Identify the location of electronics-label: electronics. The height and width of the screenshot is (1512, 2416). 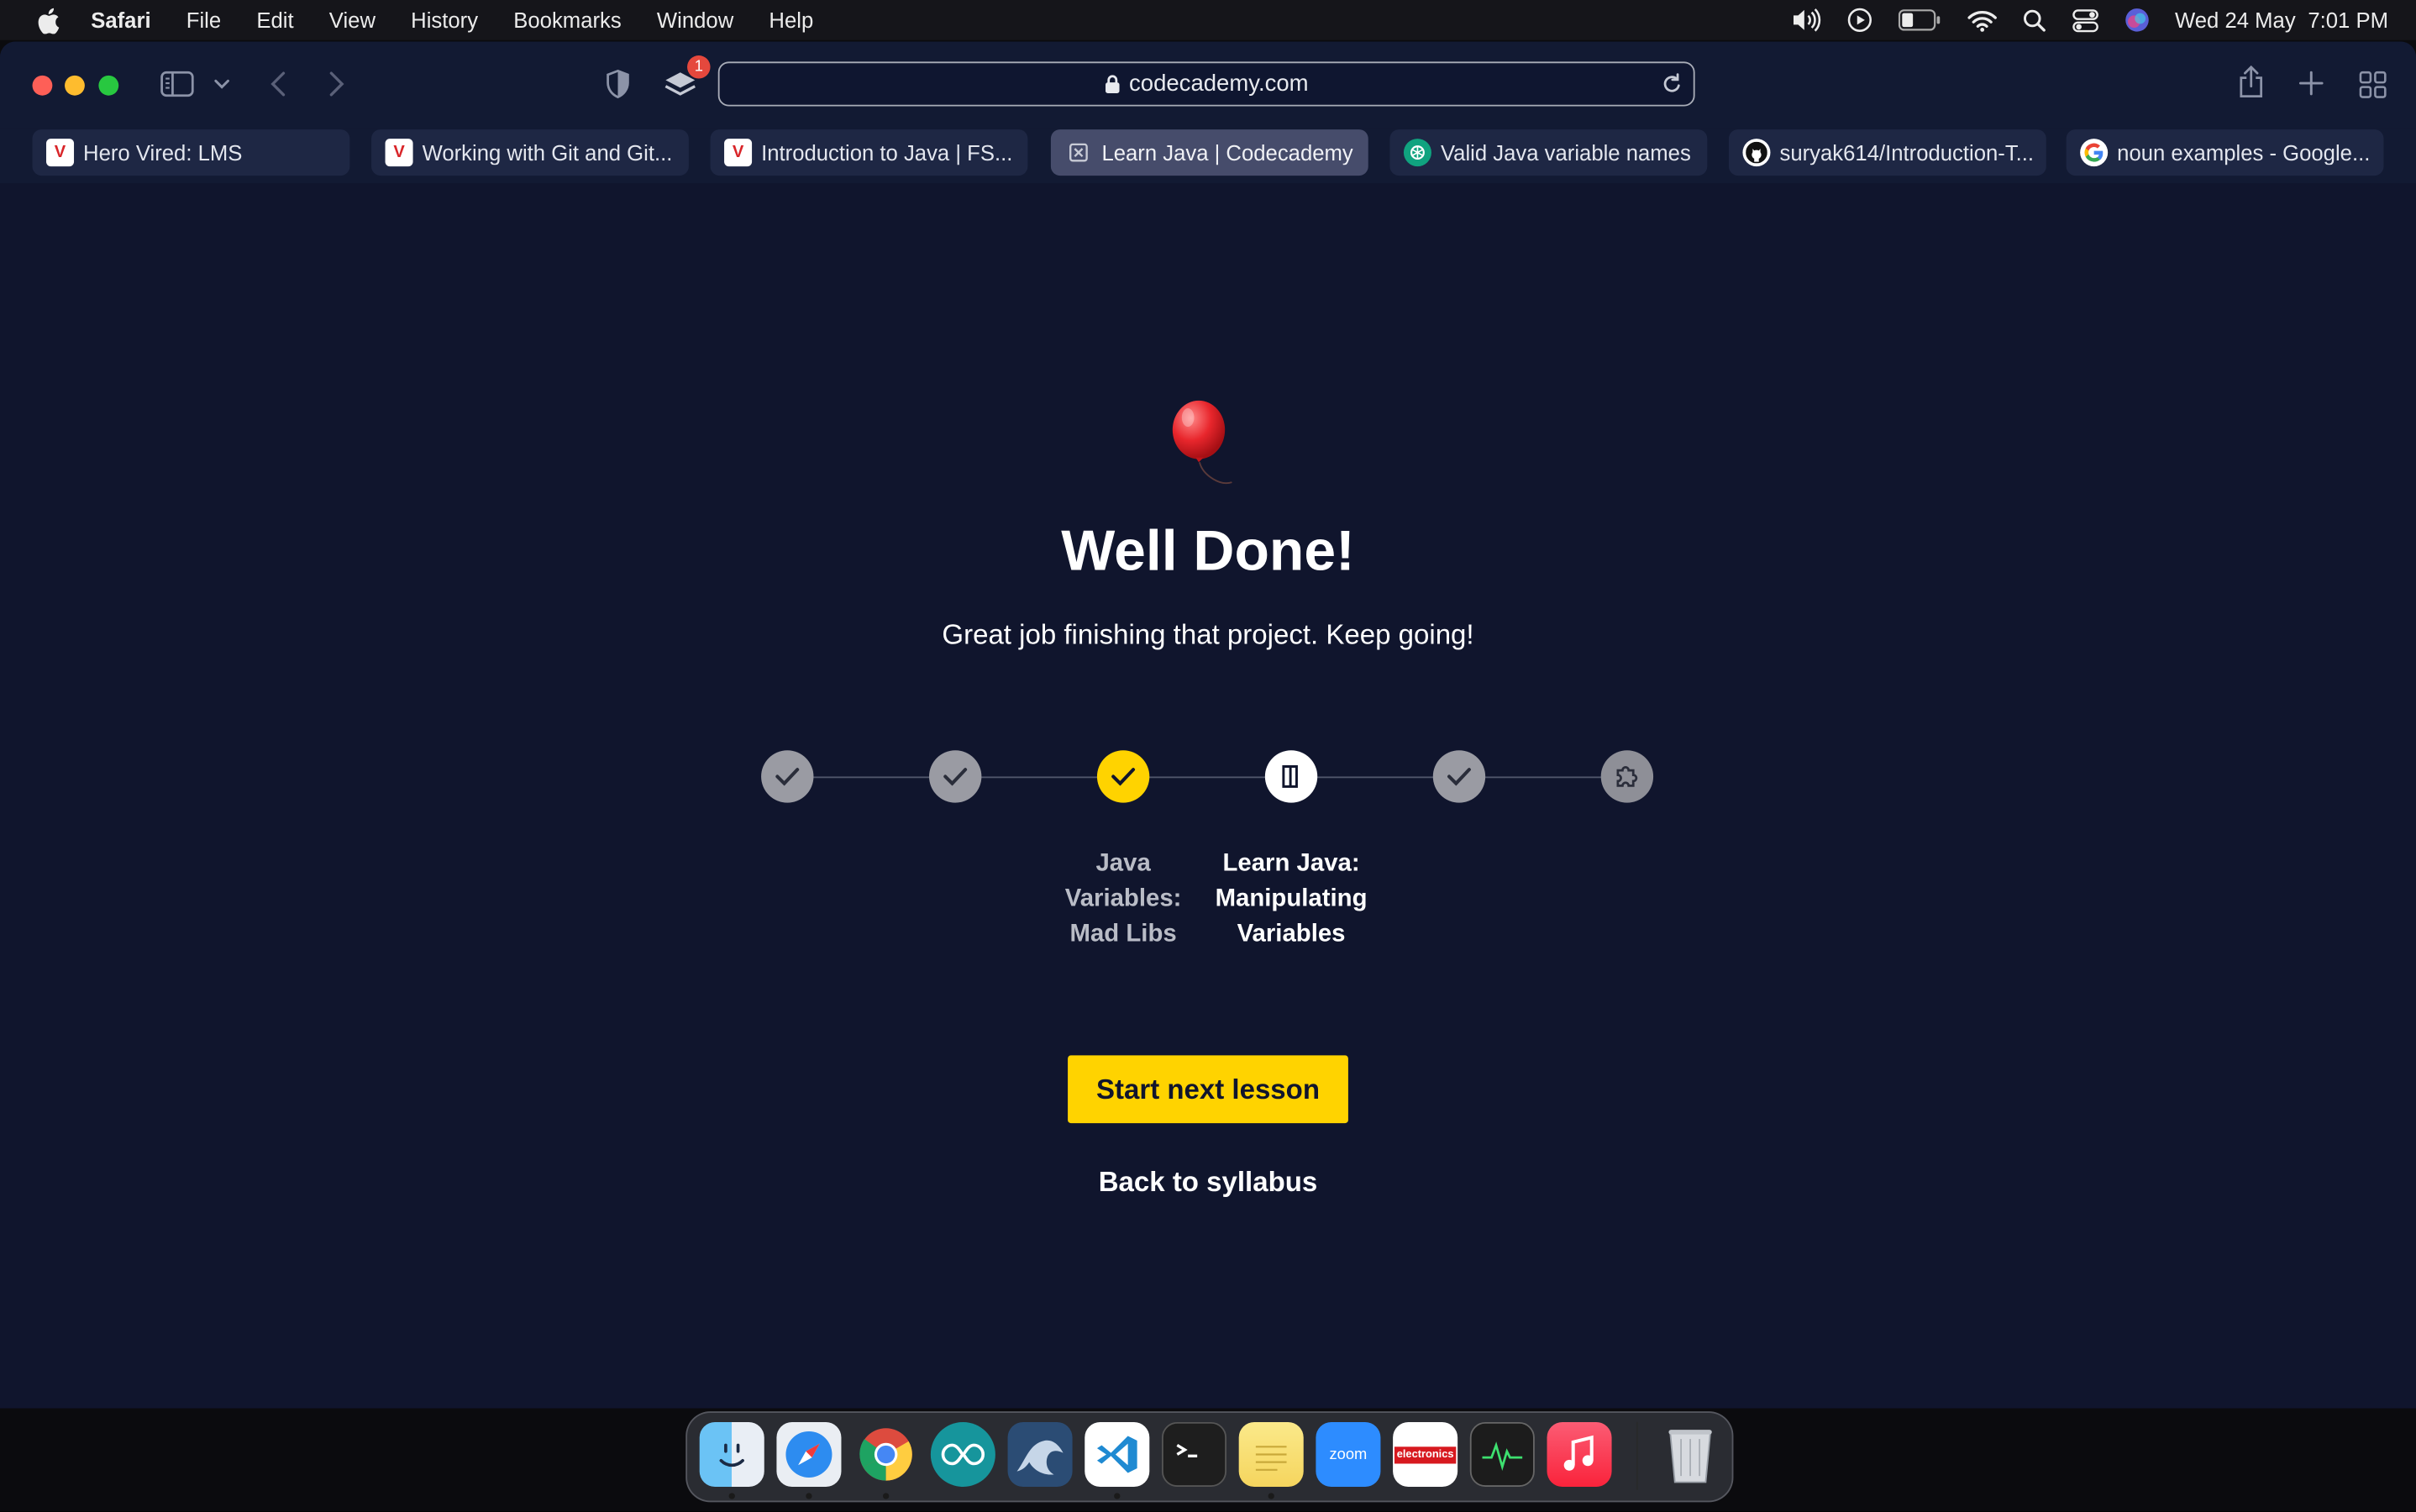
(1425, 1454).